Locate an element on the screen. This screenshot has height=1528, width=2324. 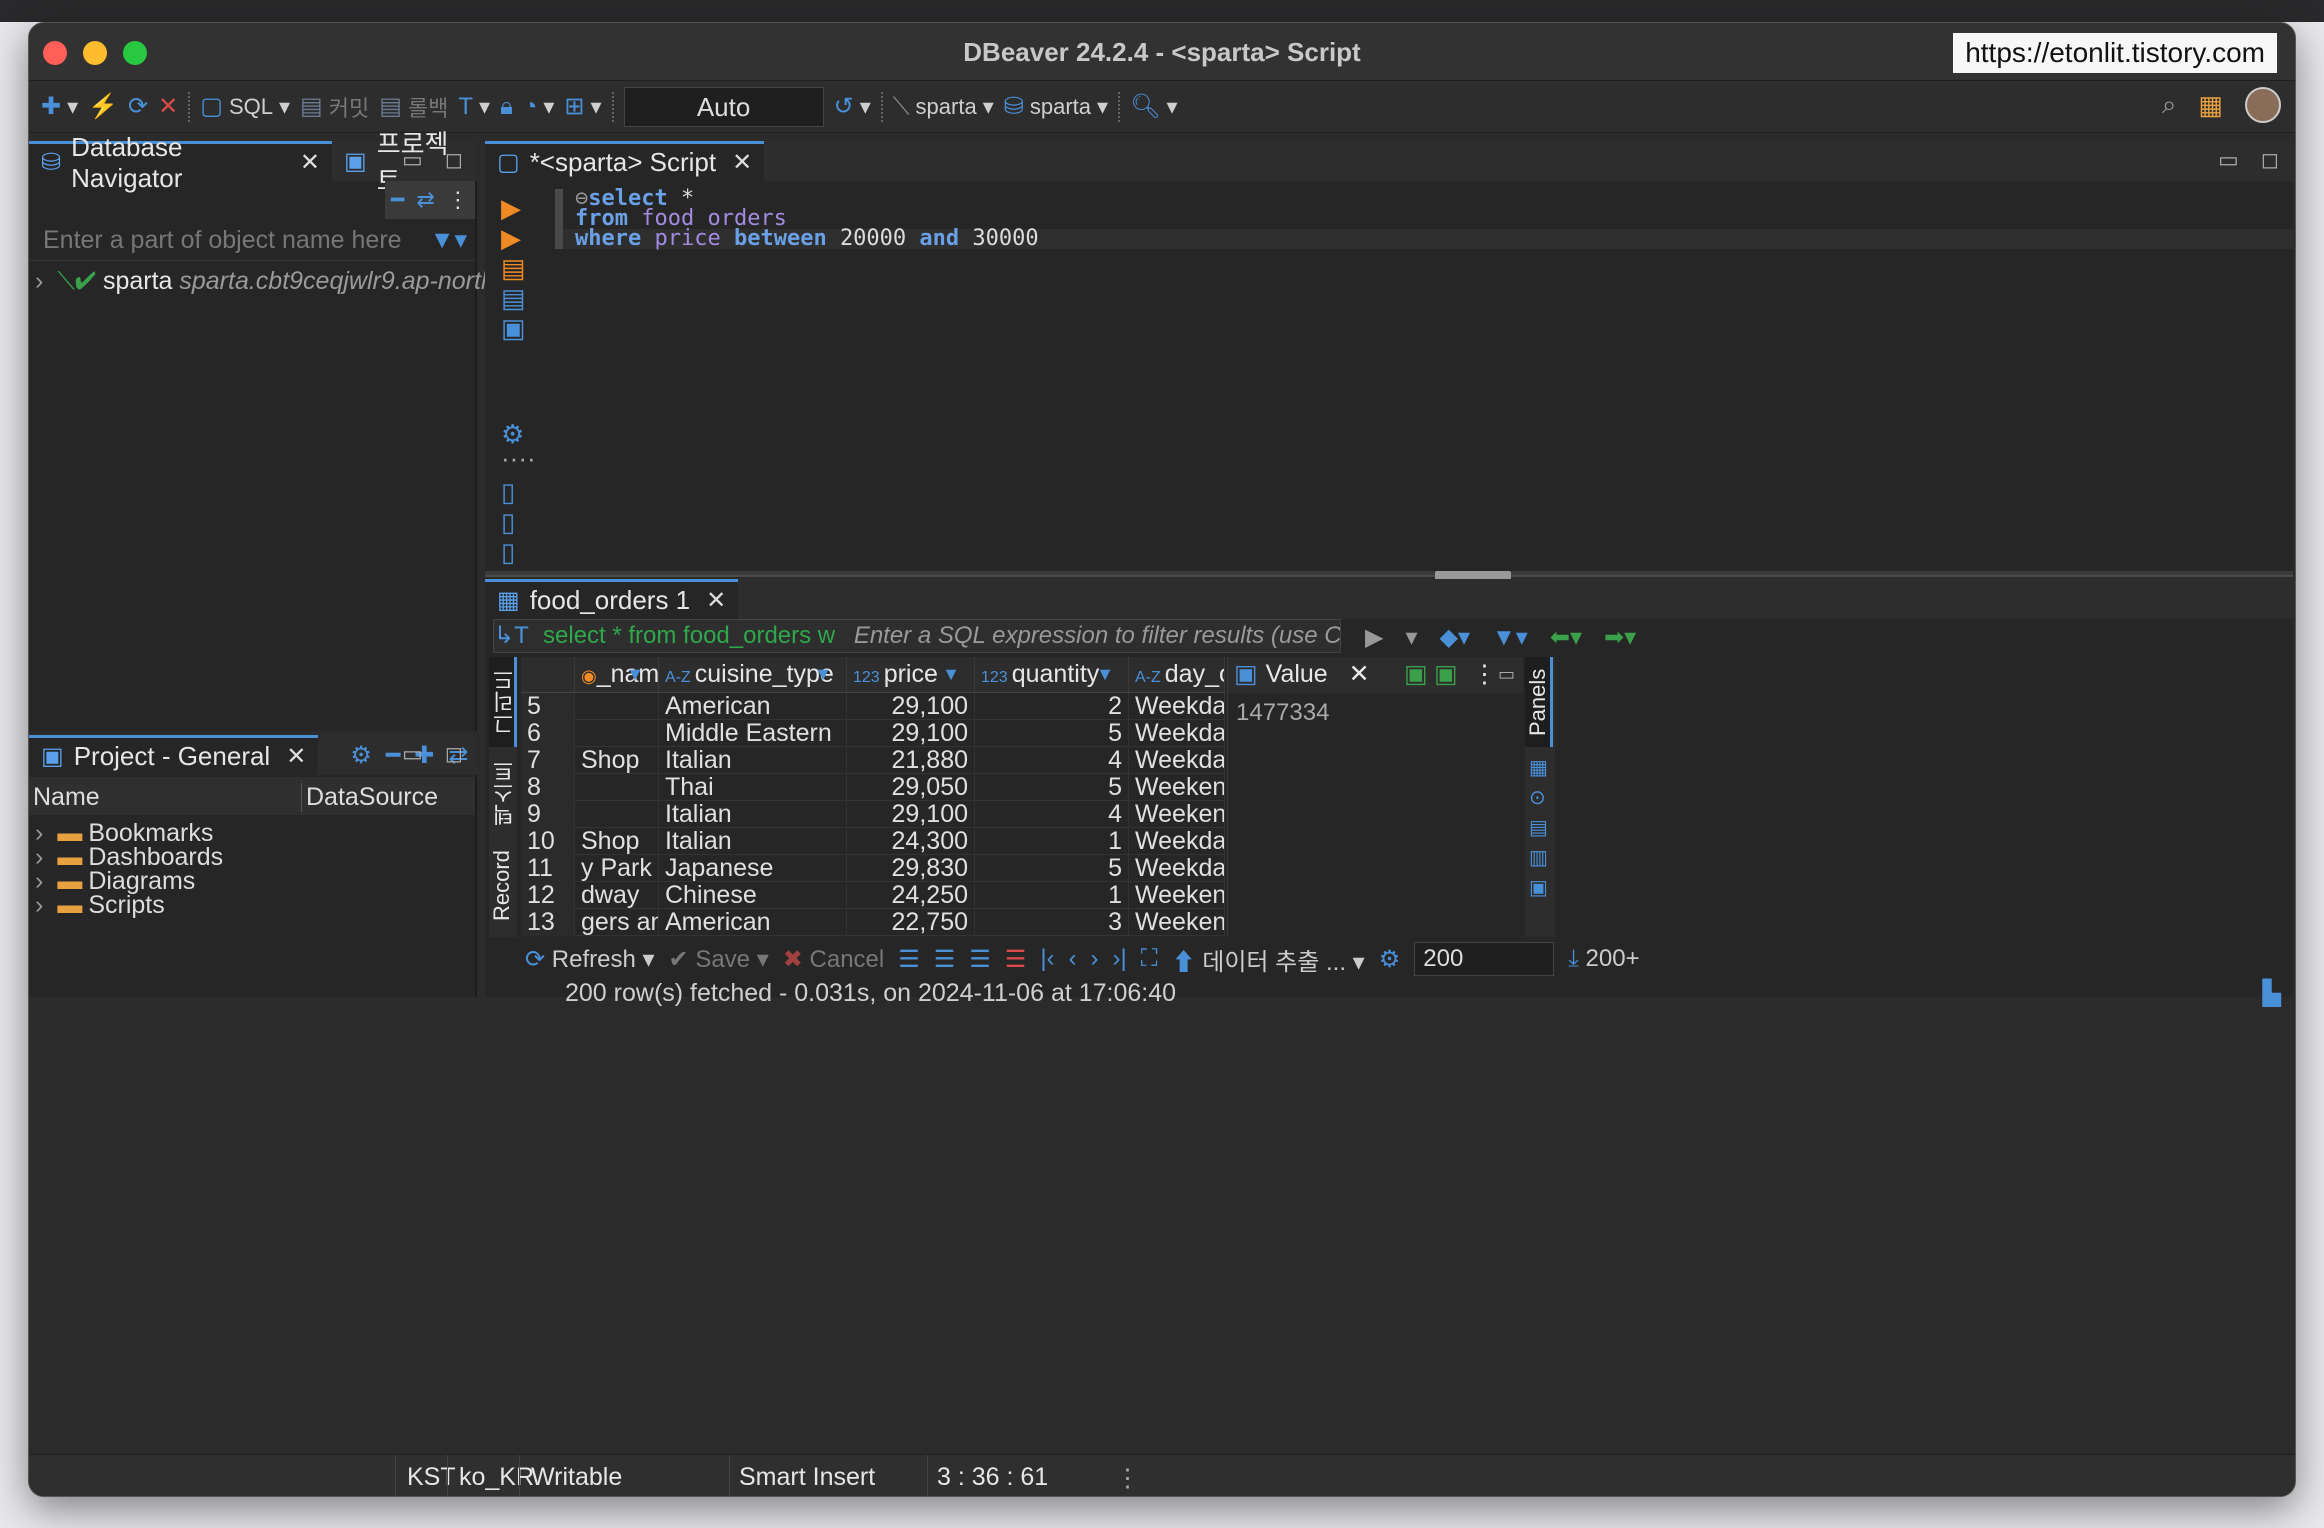
edit-row-icon: ☰ is located at coordinates (909, 959).